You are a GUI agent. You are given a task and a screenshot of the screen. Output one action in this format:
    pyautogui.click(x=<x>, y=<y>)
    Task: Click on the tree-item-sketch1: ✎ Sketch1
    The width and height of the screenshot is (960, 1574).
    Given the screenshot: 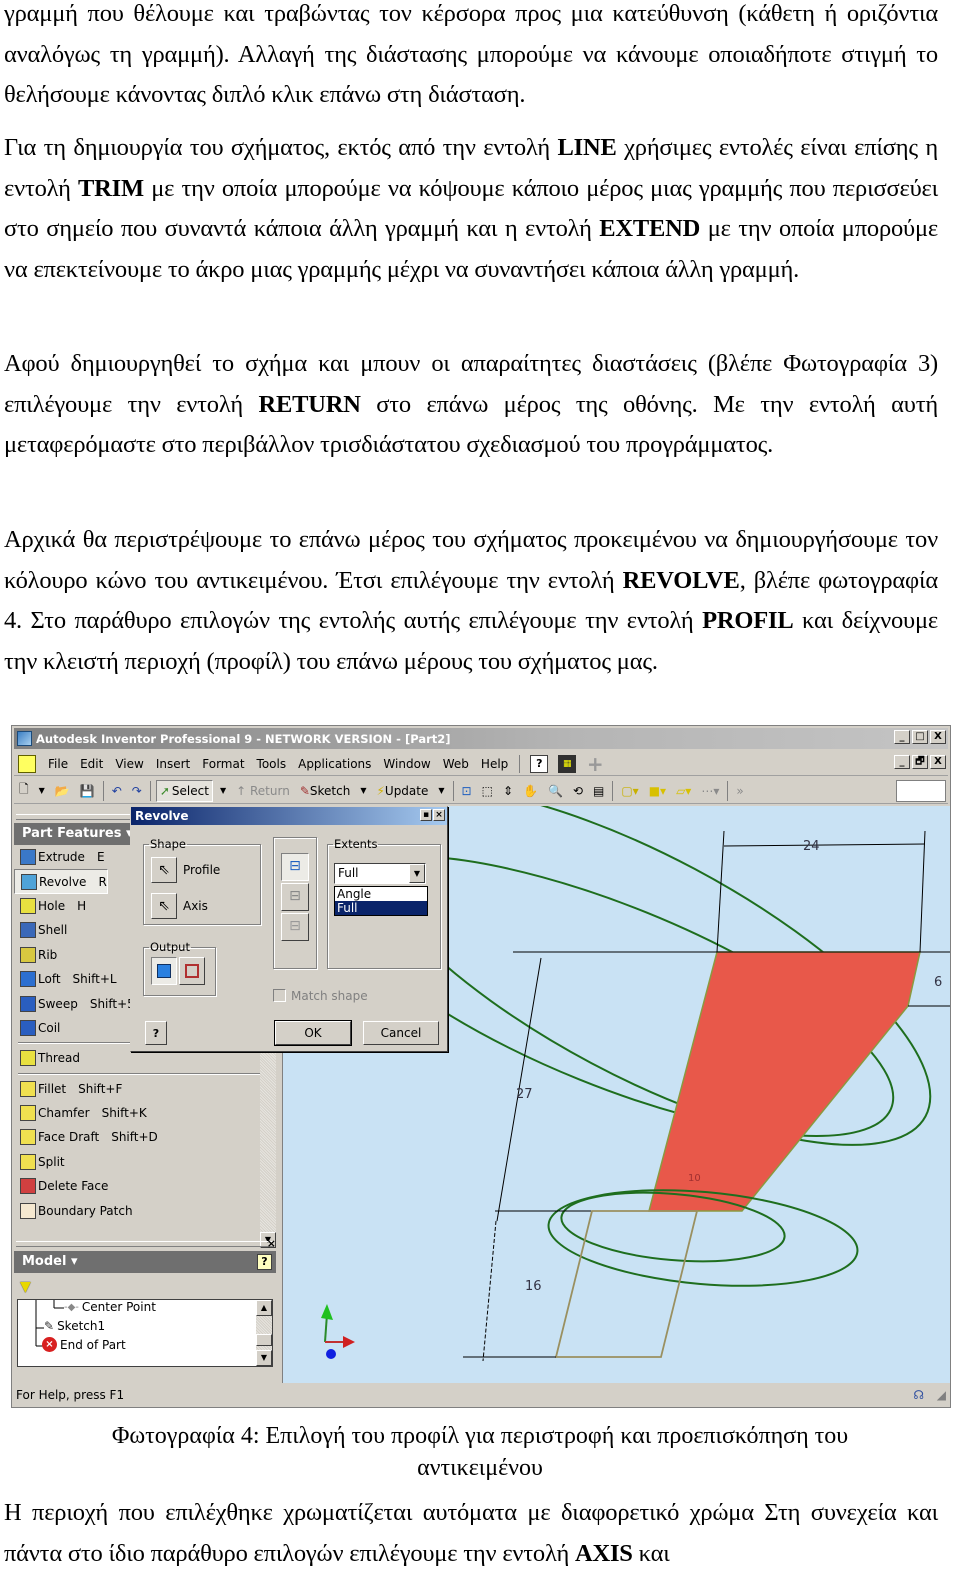 What is the action you would take?
    pyautogui.click(x=74, y=1326)
    